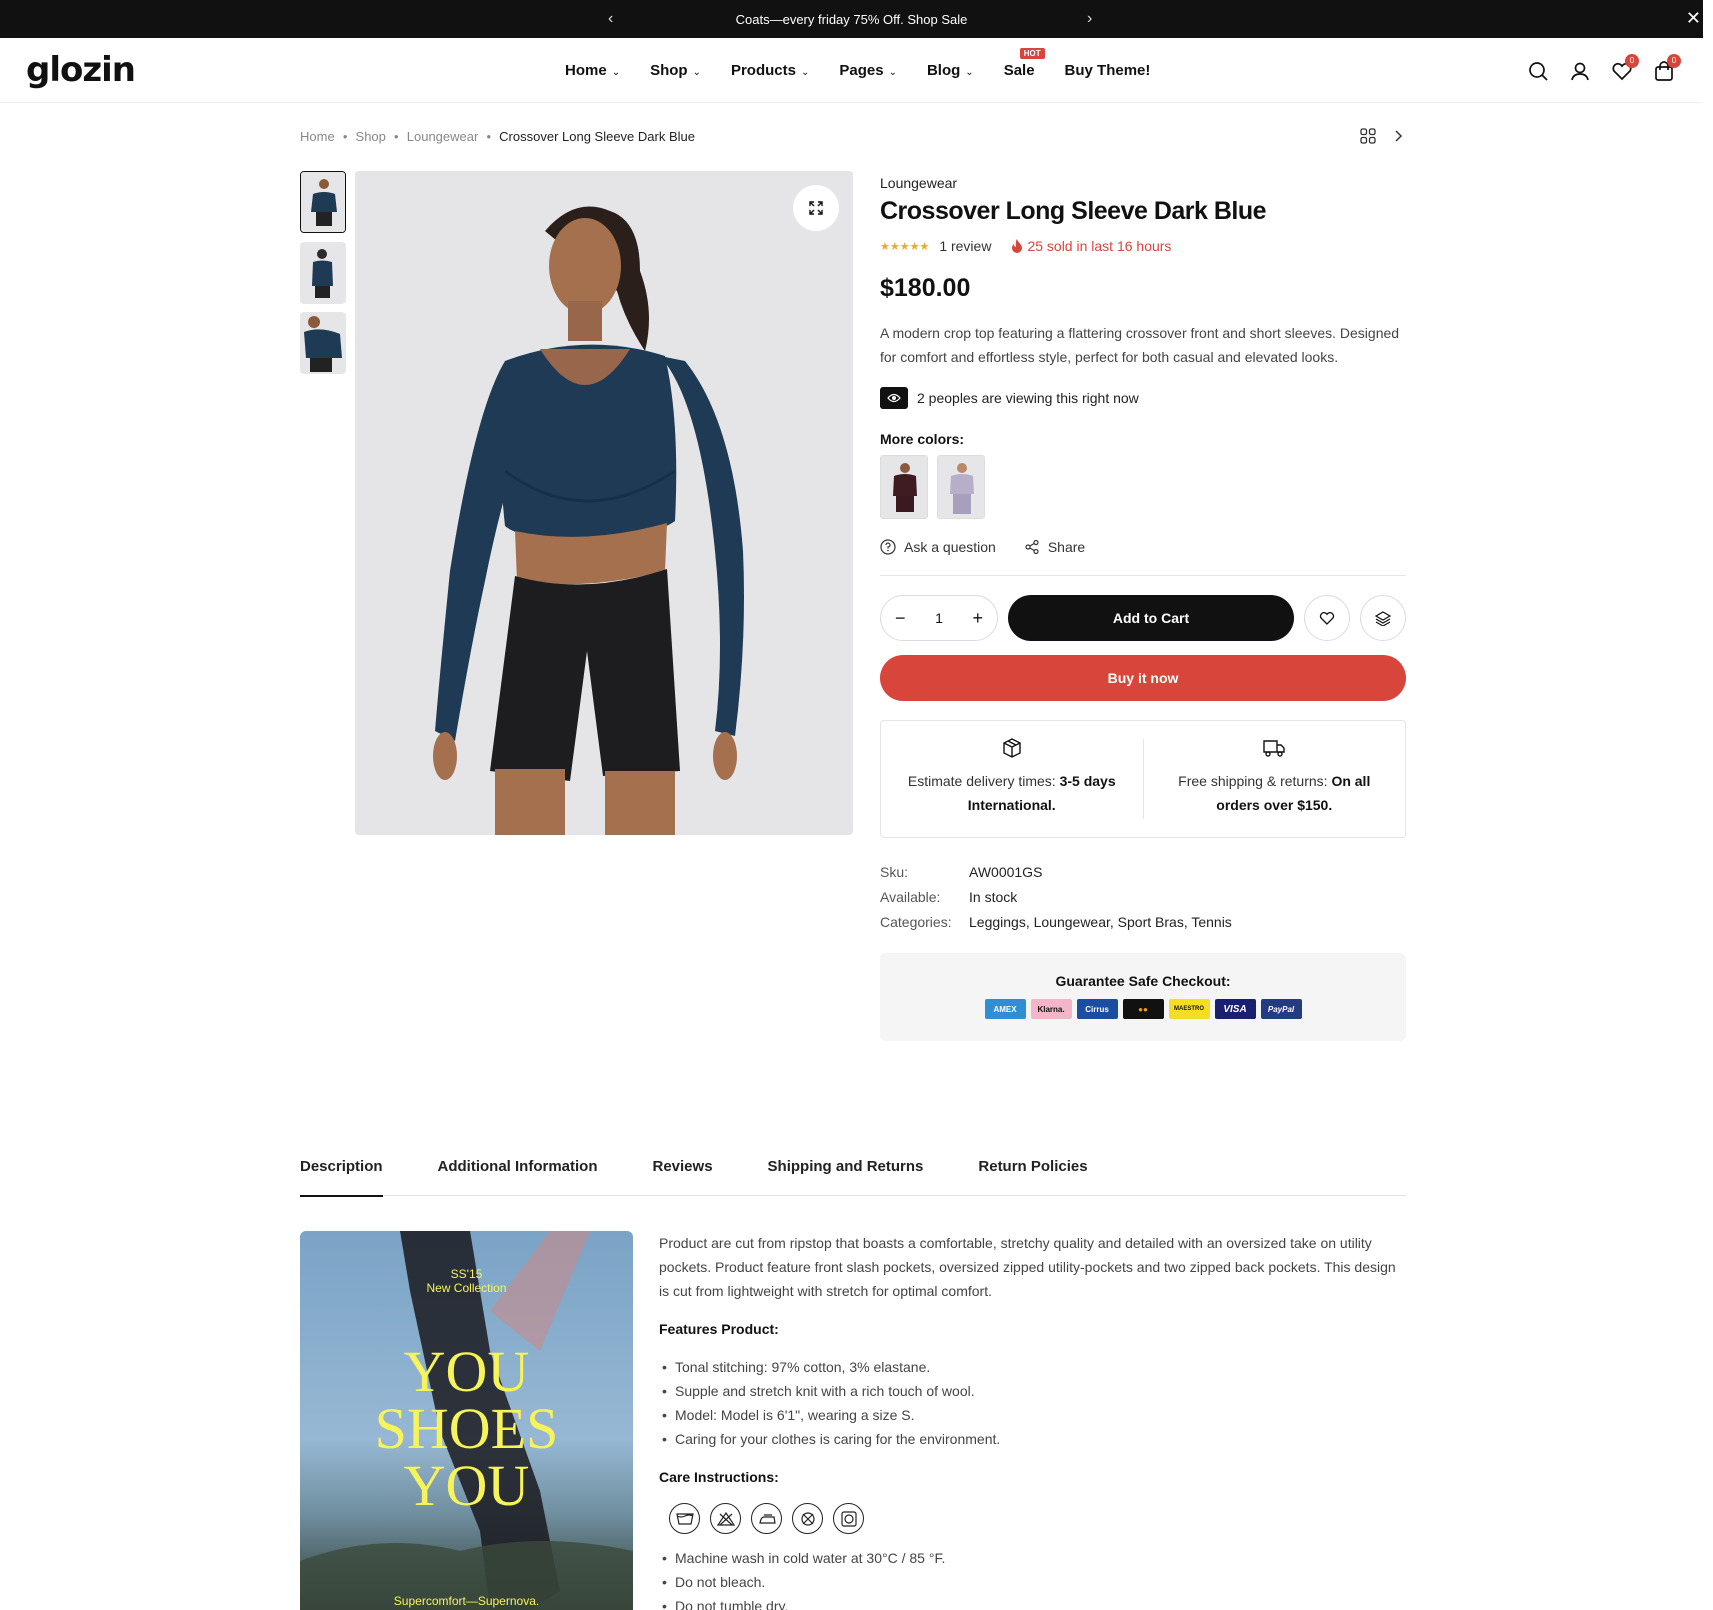  What do you see at coordinates (904, 487) in the screenshot?
I see `color-swatch-burgundy` at bounding box center [904, 487].